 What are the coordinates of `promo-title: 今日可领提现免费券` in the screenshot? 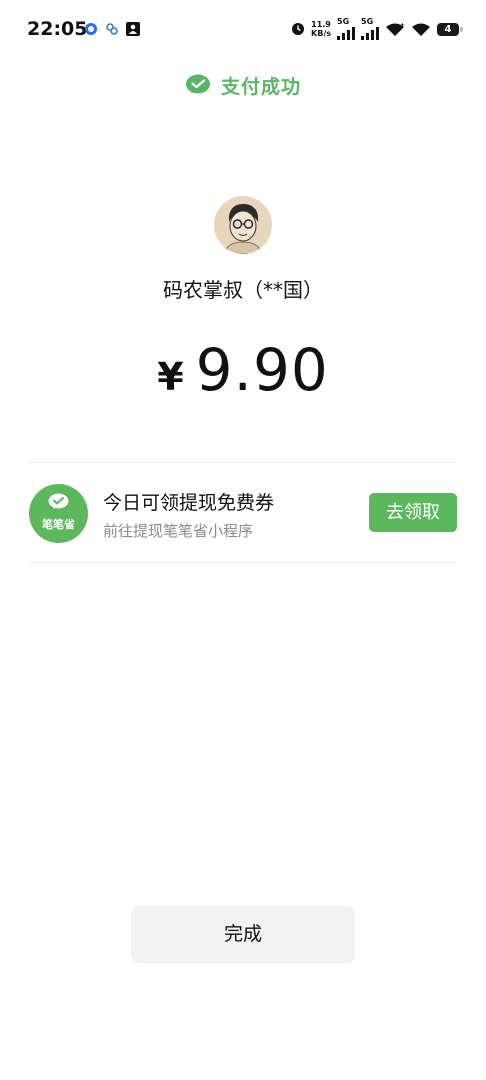 It's located at (189, 503).